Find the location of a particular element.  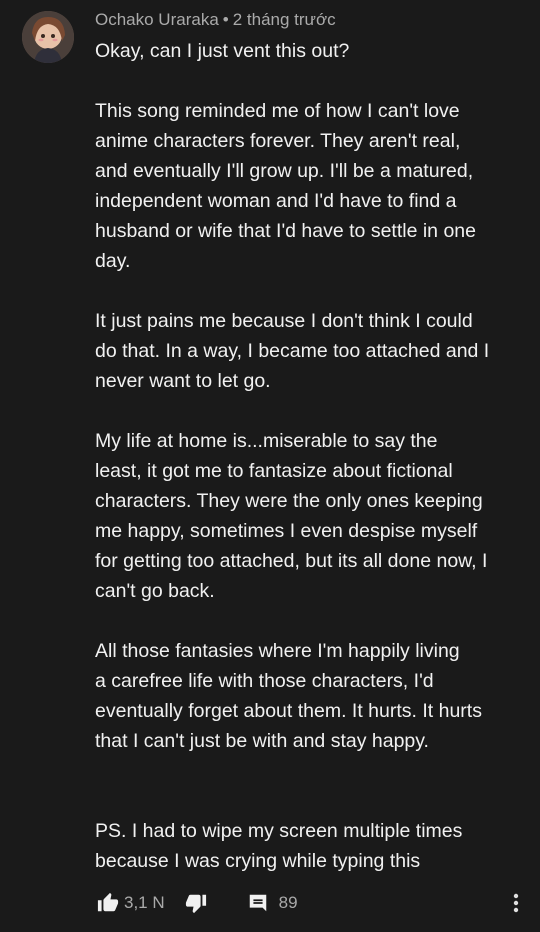

like-count: 3,1 N is located at coordinates (144, 902).